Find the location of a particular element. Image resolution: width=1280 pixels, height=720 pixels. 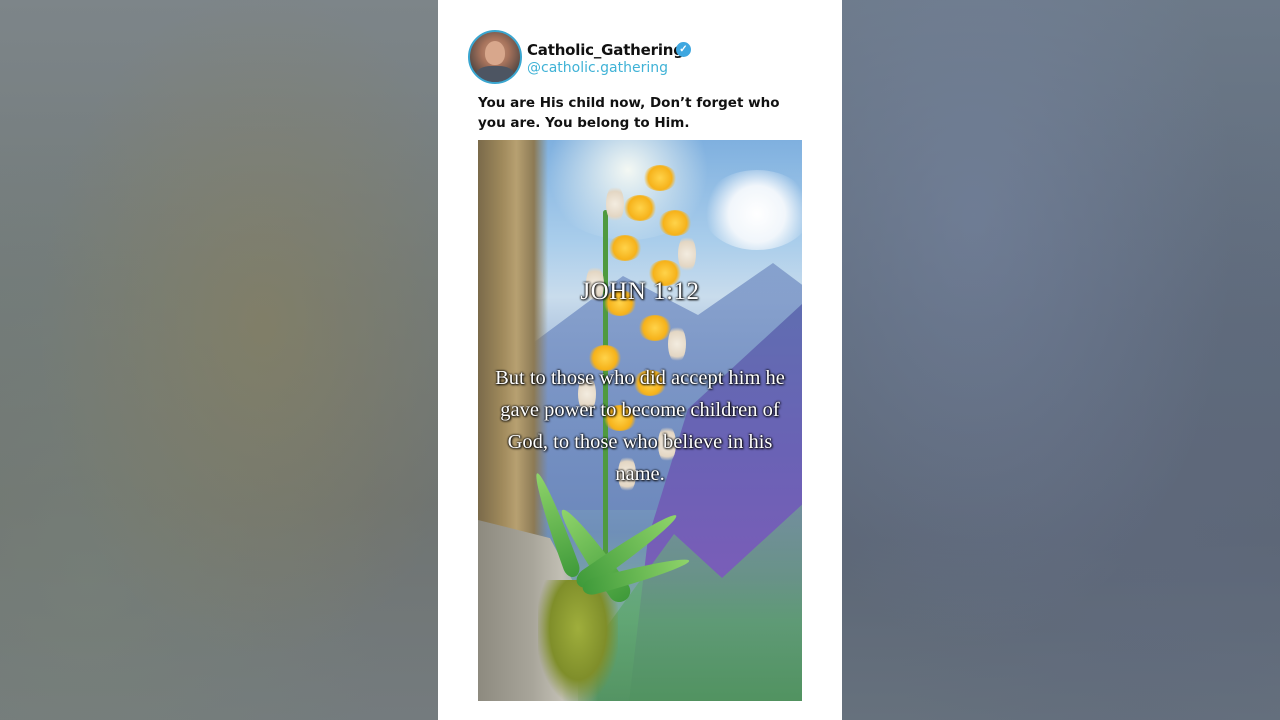

verse-reference: JOHN 1:12 is located at coordinates (640, 291).